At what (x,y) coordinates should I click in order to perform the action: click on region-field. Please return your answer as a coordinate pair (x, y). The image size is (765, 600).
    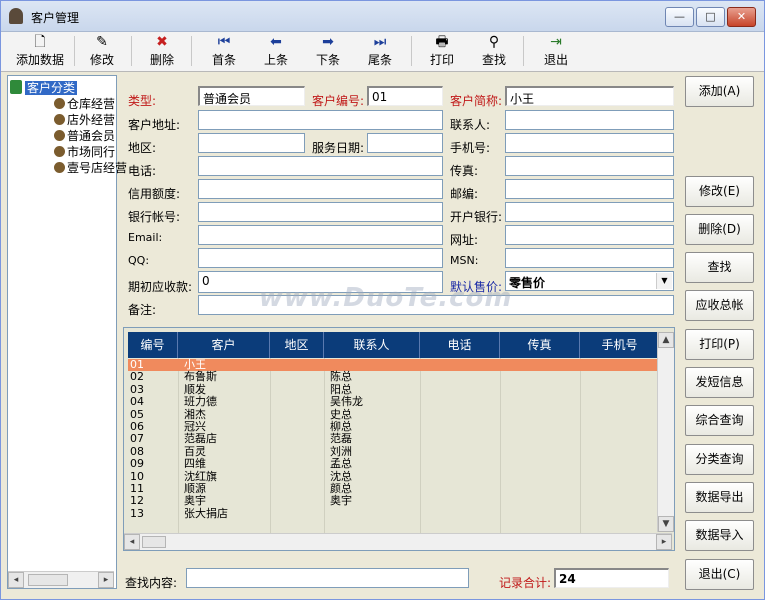
    Looking at the image, I should click on (251, 143).